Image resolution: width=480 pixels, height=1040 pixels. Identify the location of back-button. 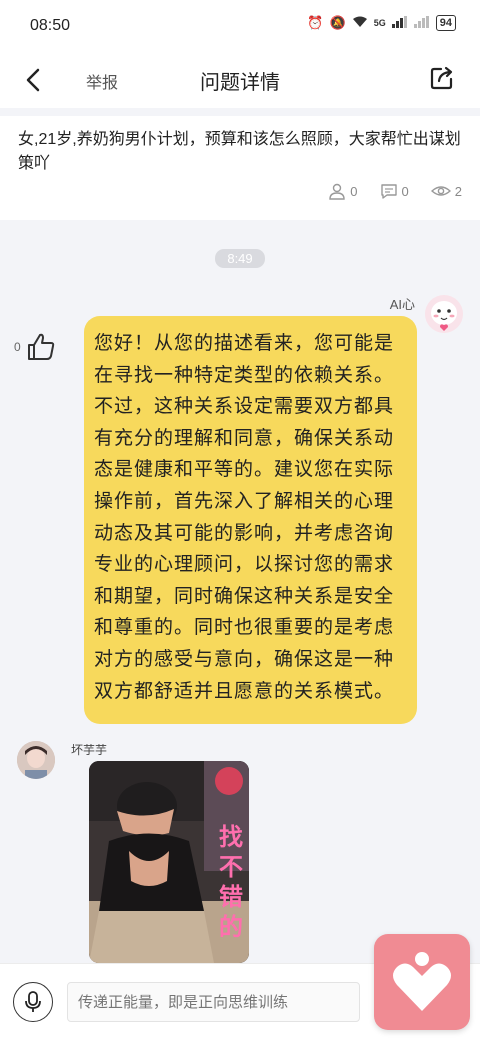
(34, 80).